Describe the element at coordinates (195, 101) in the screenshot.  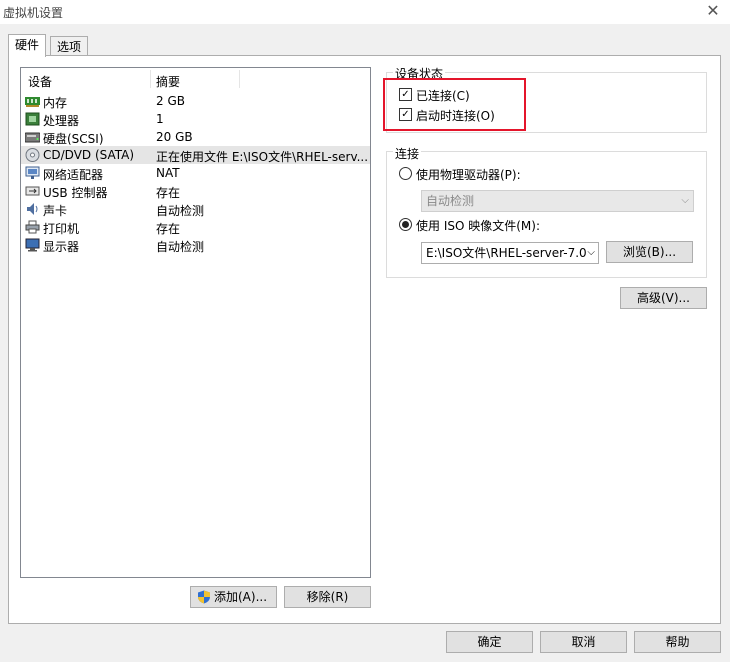
I see `device-row-memory: 内存 2 GB` at that location.